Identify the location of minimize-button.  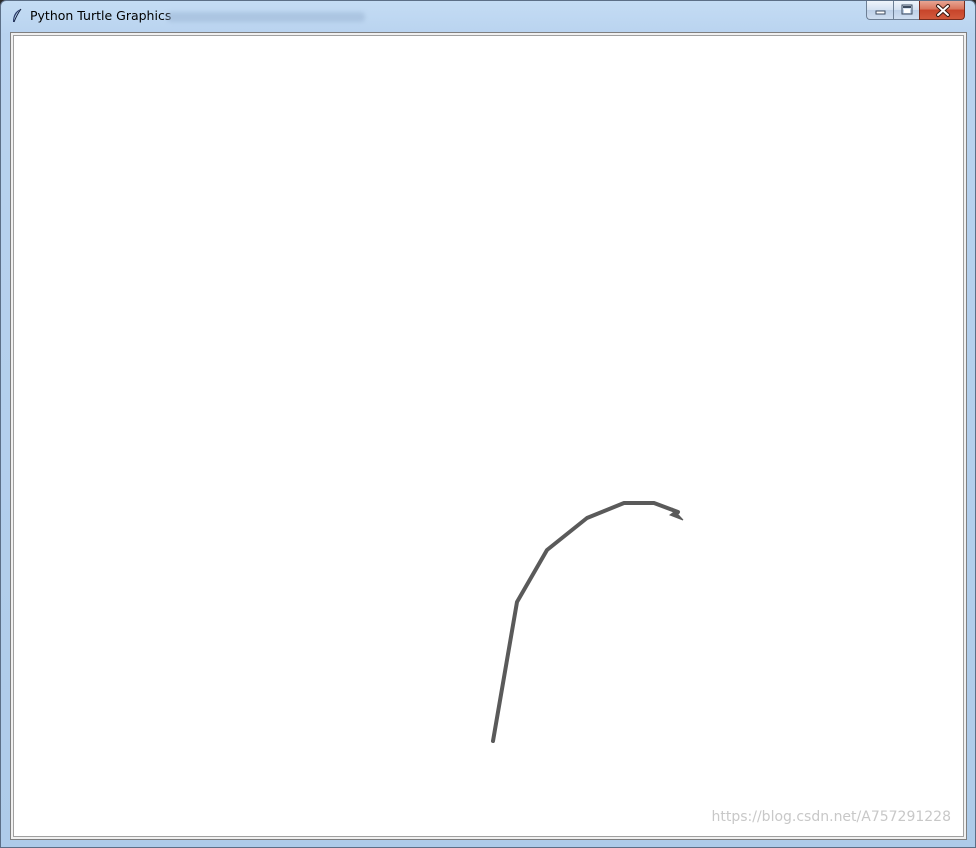
(879, 10).